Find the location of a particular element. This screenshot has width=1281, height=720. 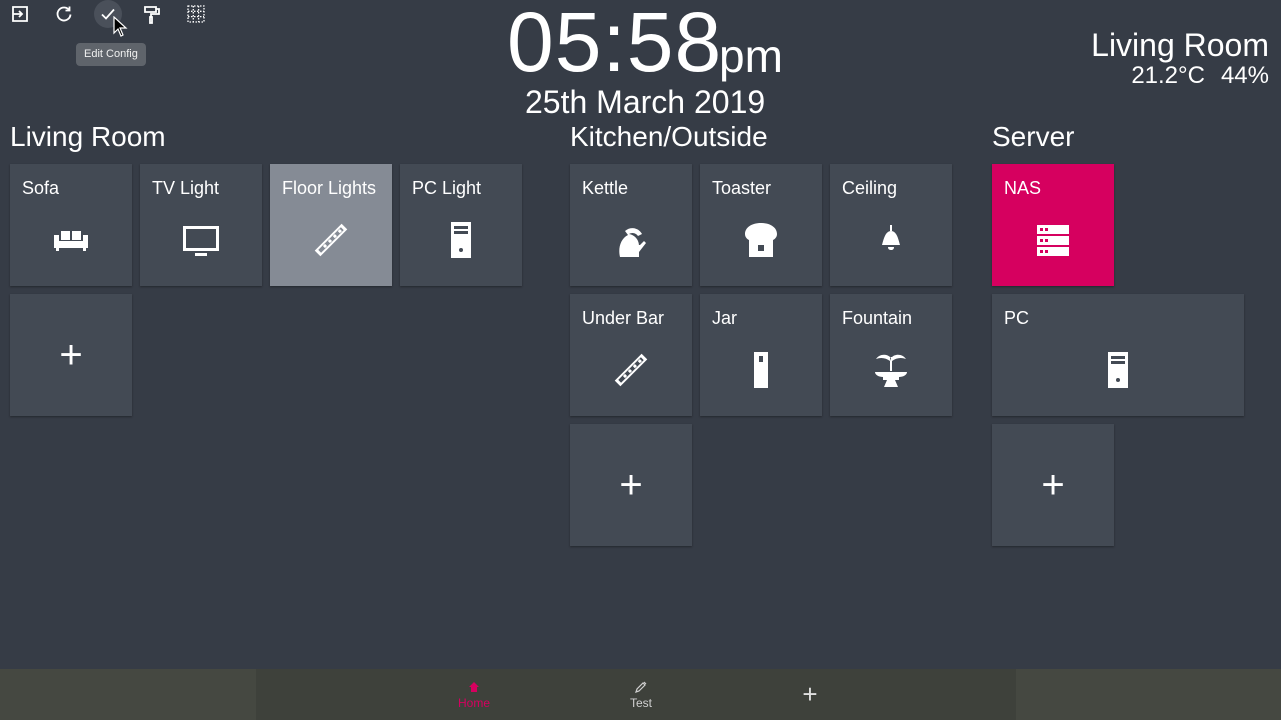

tile-ceiling: Ceiling is located at coordinates (891, 225).